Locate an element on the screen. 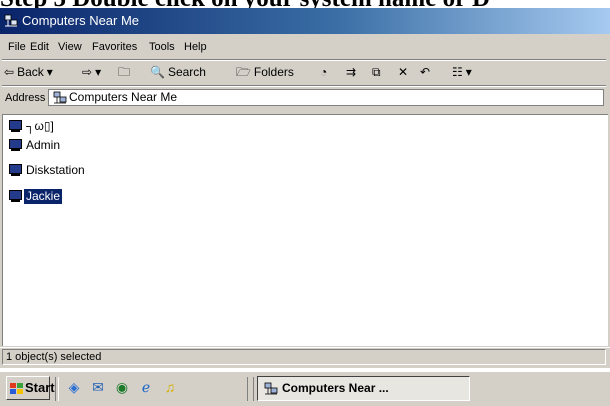 The image size is (610, 406). folders-label: Folders is located at coordinates (273, 72).